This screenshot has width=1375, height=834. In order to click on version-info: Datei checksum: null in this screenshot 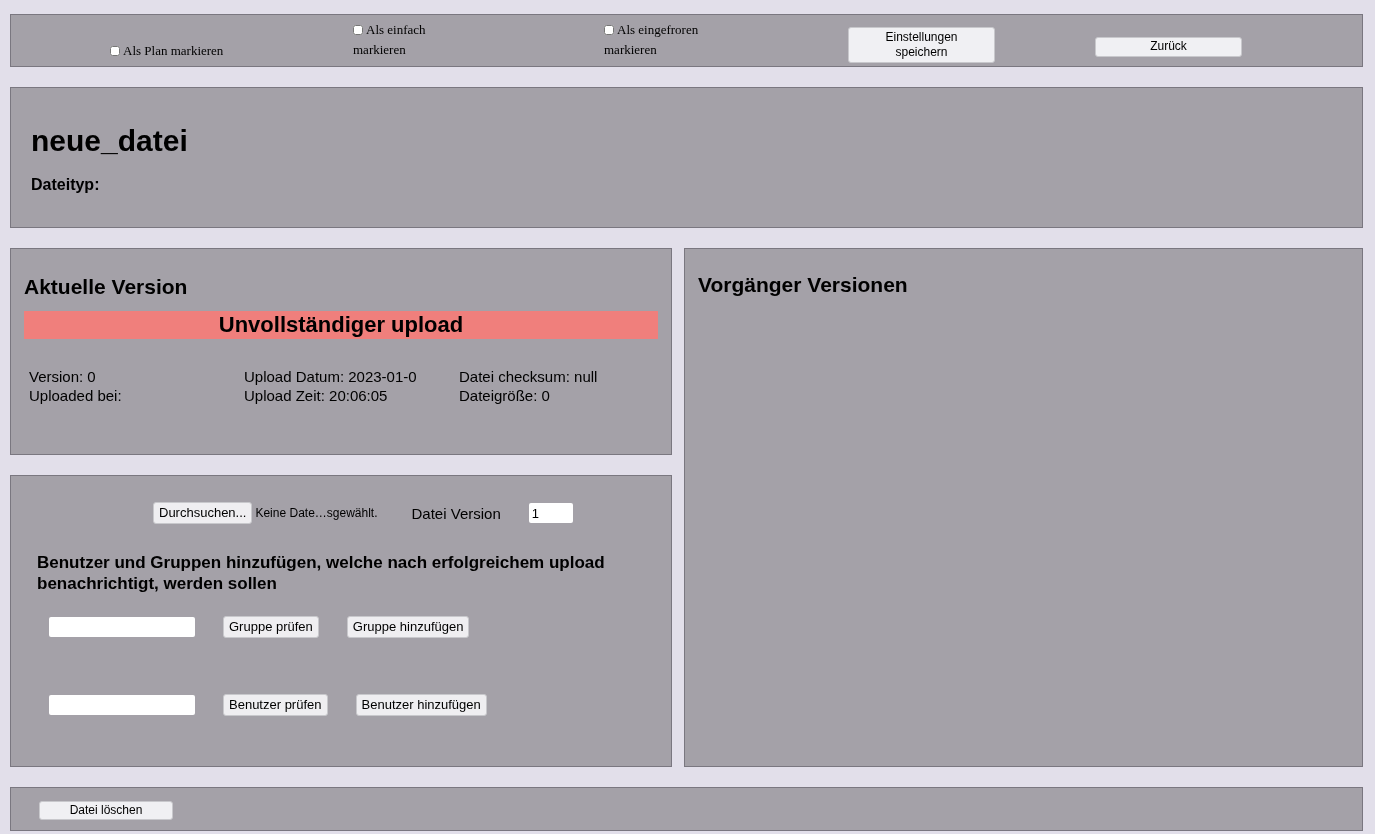, I will do `click(529, 376)`.